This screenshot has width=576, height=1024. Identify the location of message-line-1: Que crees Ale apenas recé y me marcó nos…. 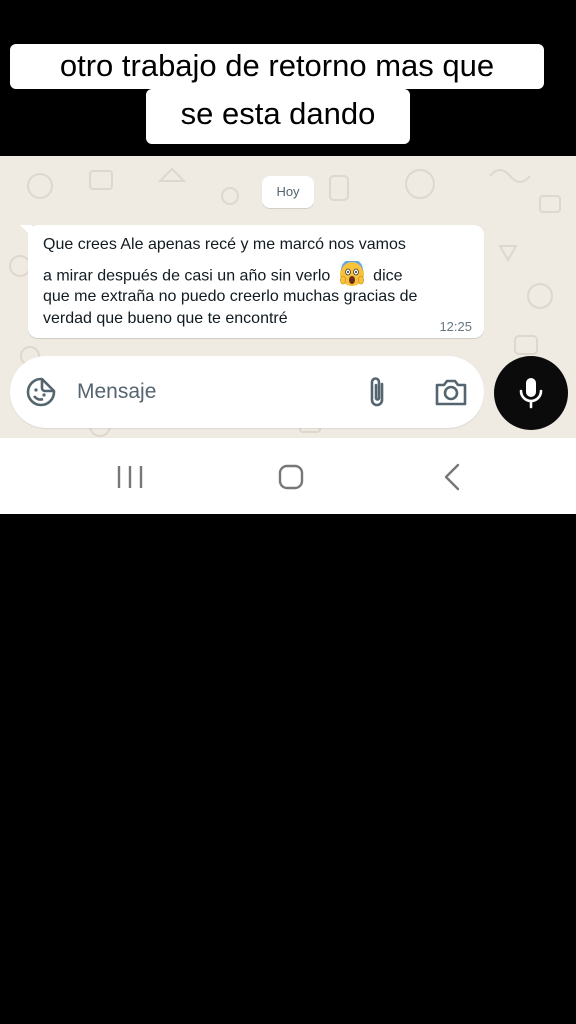
(224, 244).